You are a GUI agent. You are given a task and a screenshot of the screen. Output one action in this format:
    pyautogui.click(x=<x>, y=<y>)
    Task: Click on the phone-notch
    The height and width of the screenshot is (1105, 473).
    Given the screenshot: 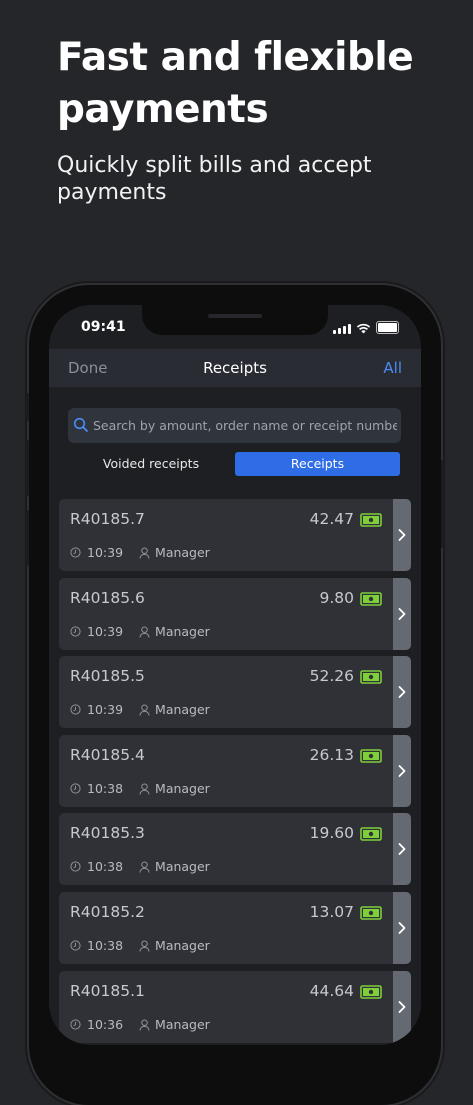 What is the action you would take?
    pyautogui.click(x=235, y=320)
    